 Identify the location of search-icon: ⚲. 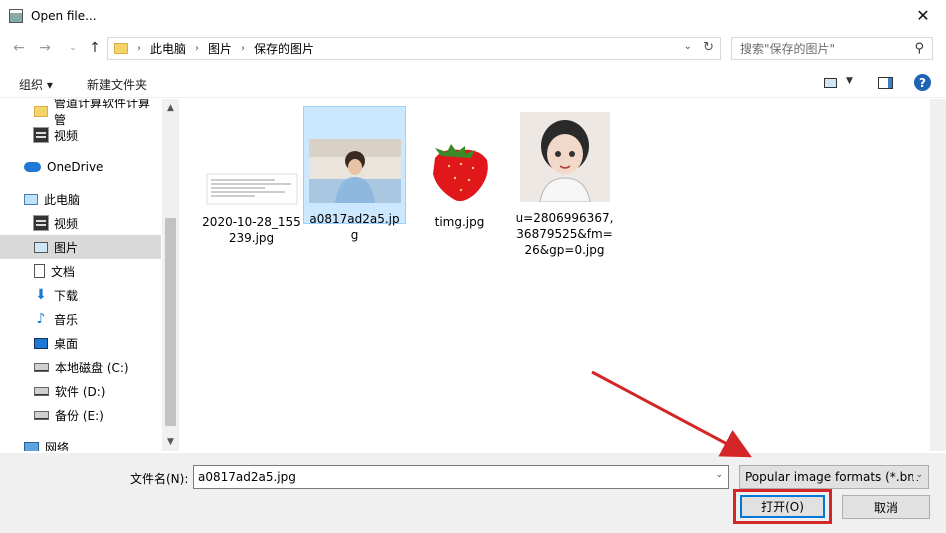
(919, 48).